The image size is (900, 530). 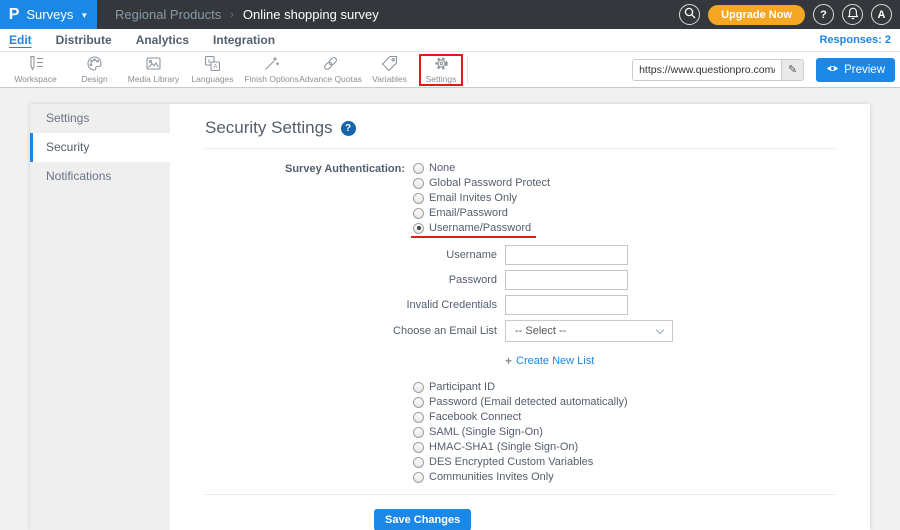 What do you see at coordinates (756, 14) in the screenshot?
I see `upgrade-now-button: Upgrade Now` at bounding box center [756, 14].